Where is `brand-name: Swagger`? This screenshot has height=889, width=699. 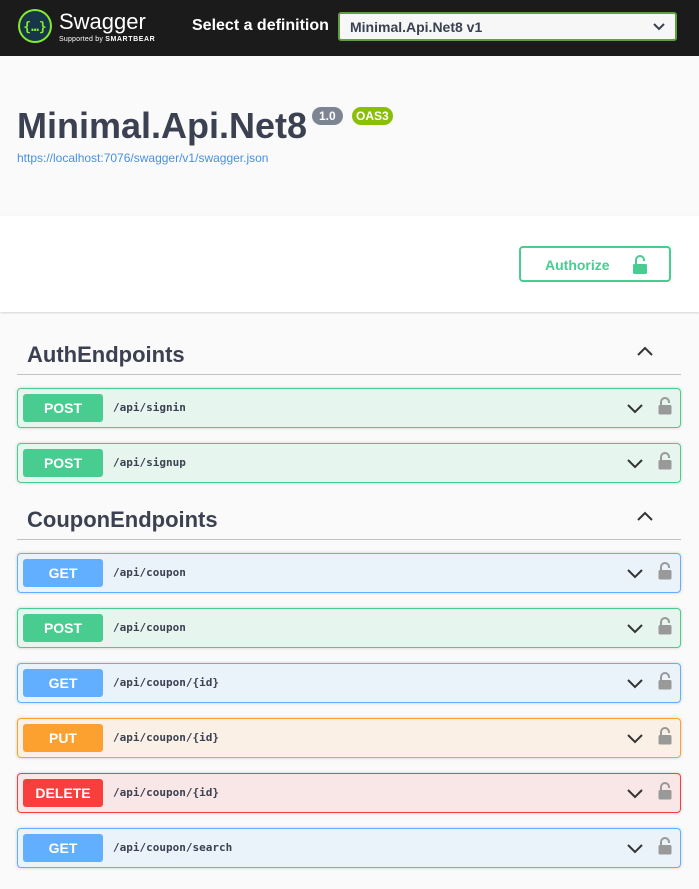
brand-name: Swagger is located at coordinates (102, 21).